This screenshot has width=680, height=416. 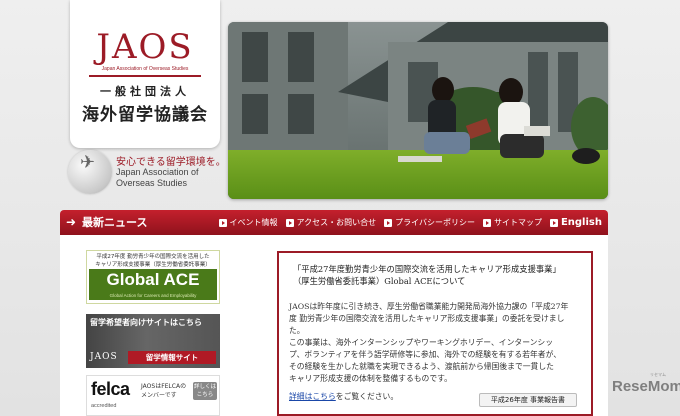 I want to click on notice-body-line: その経験を生かした就職を実現できるよう、渡航前から帰国後まで一貫した, so click(x=421, y=366).